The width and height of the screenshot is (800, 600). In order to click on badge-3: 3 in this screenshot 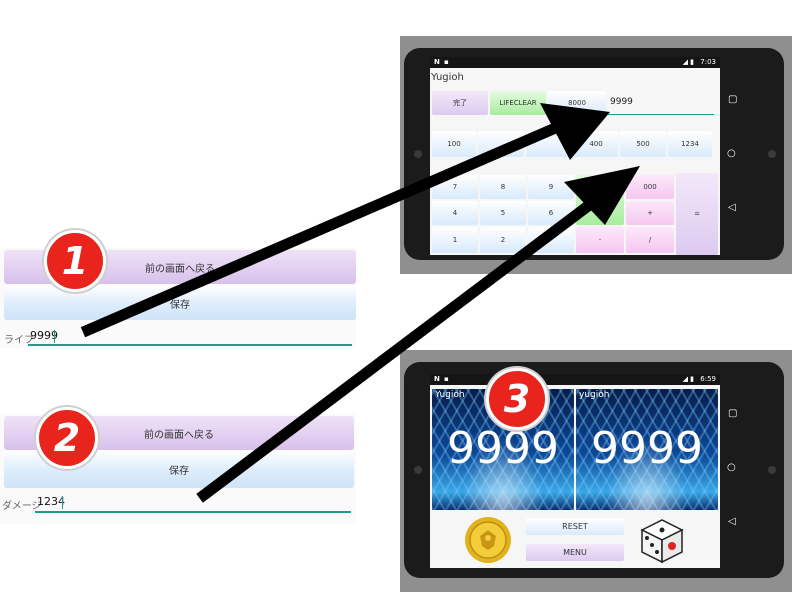, I will do `click(517, 399)`.